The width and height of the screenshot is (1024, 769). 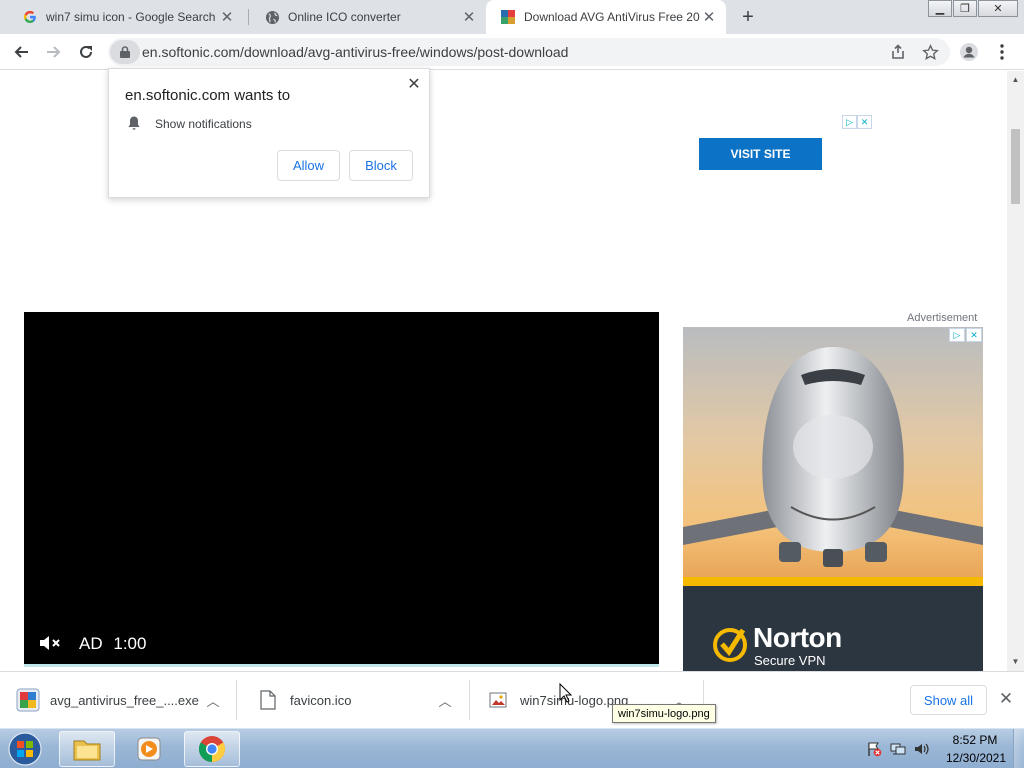 I want to click on taskbar-chrome-button, so click(x=212, y=749).